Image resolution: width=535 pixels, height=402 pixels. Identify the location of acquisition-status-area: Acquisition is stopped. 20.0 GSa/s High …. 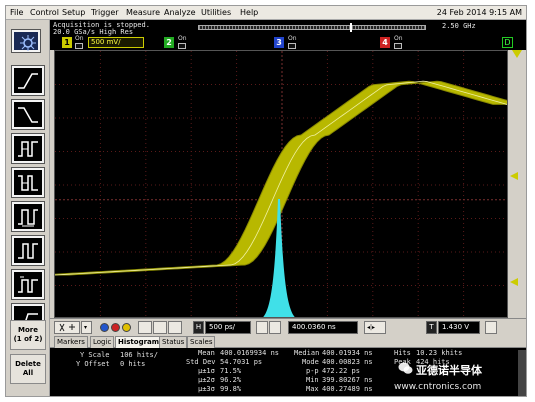
(288, 35).